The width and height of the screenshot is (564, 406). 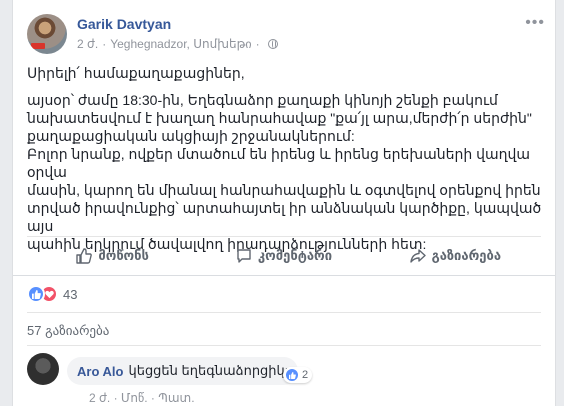 I want to click on like-button: მოწონს, so click(x=112, y=256).